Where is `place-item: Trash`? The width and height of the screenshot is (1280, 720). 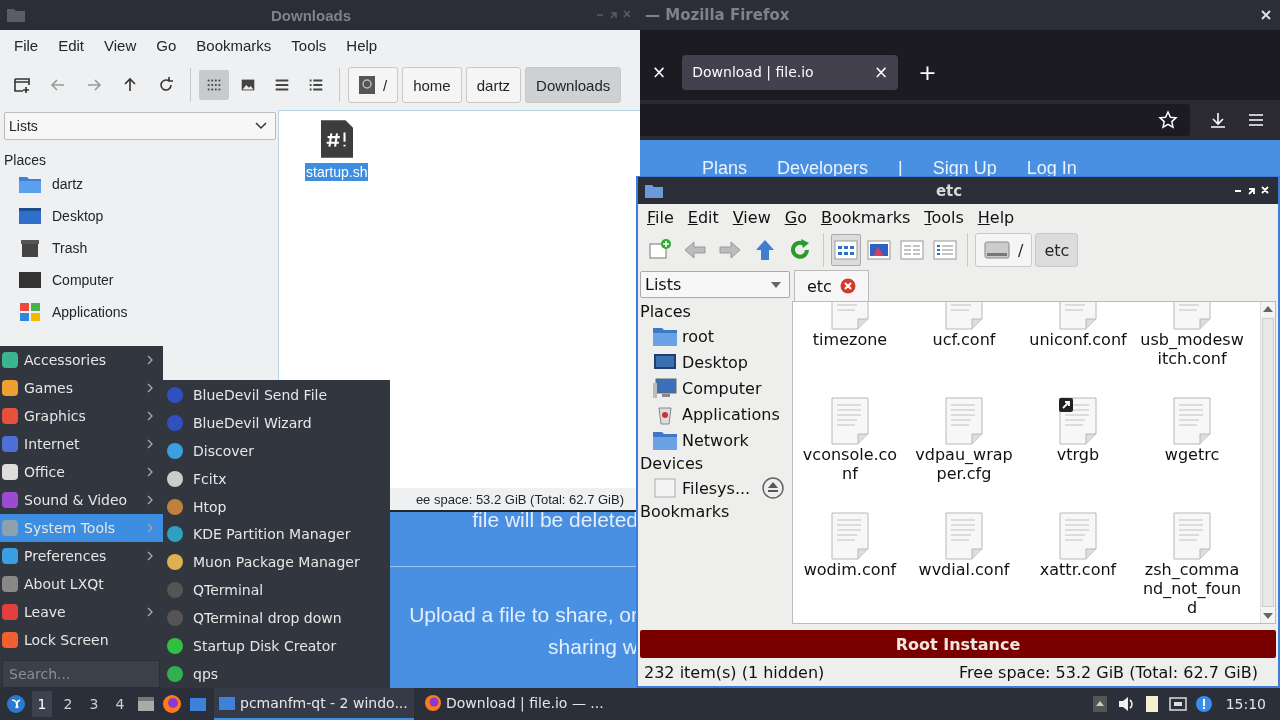
place-item: Trash is located at coordinates (140, 248).